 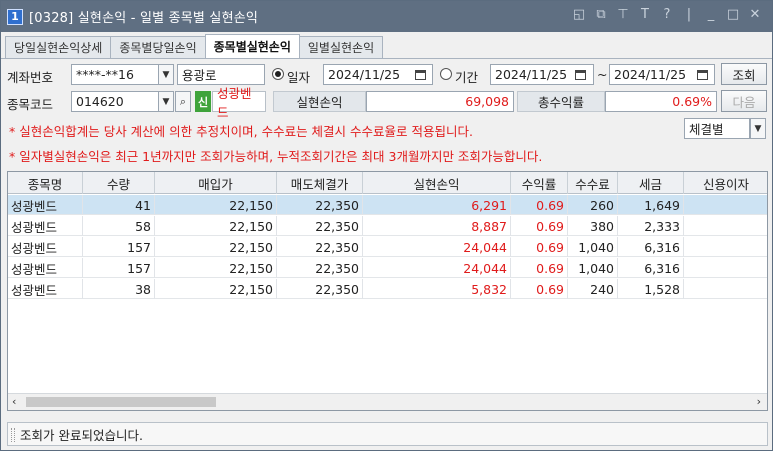 I want to click on tab-today-by-stock: 종목별당일손익, so click(x=158, y=47).